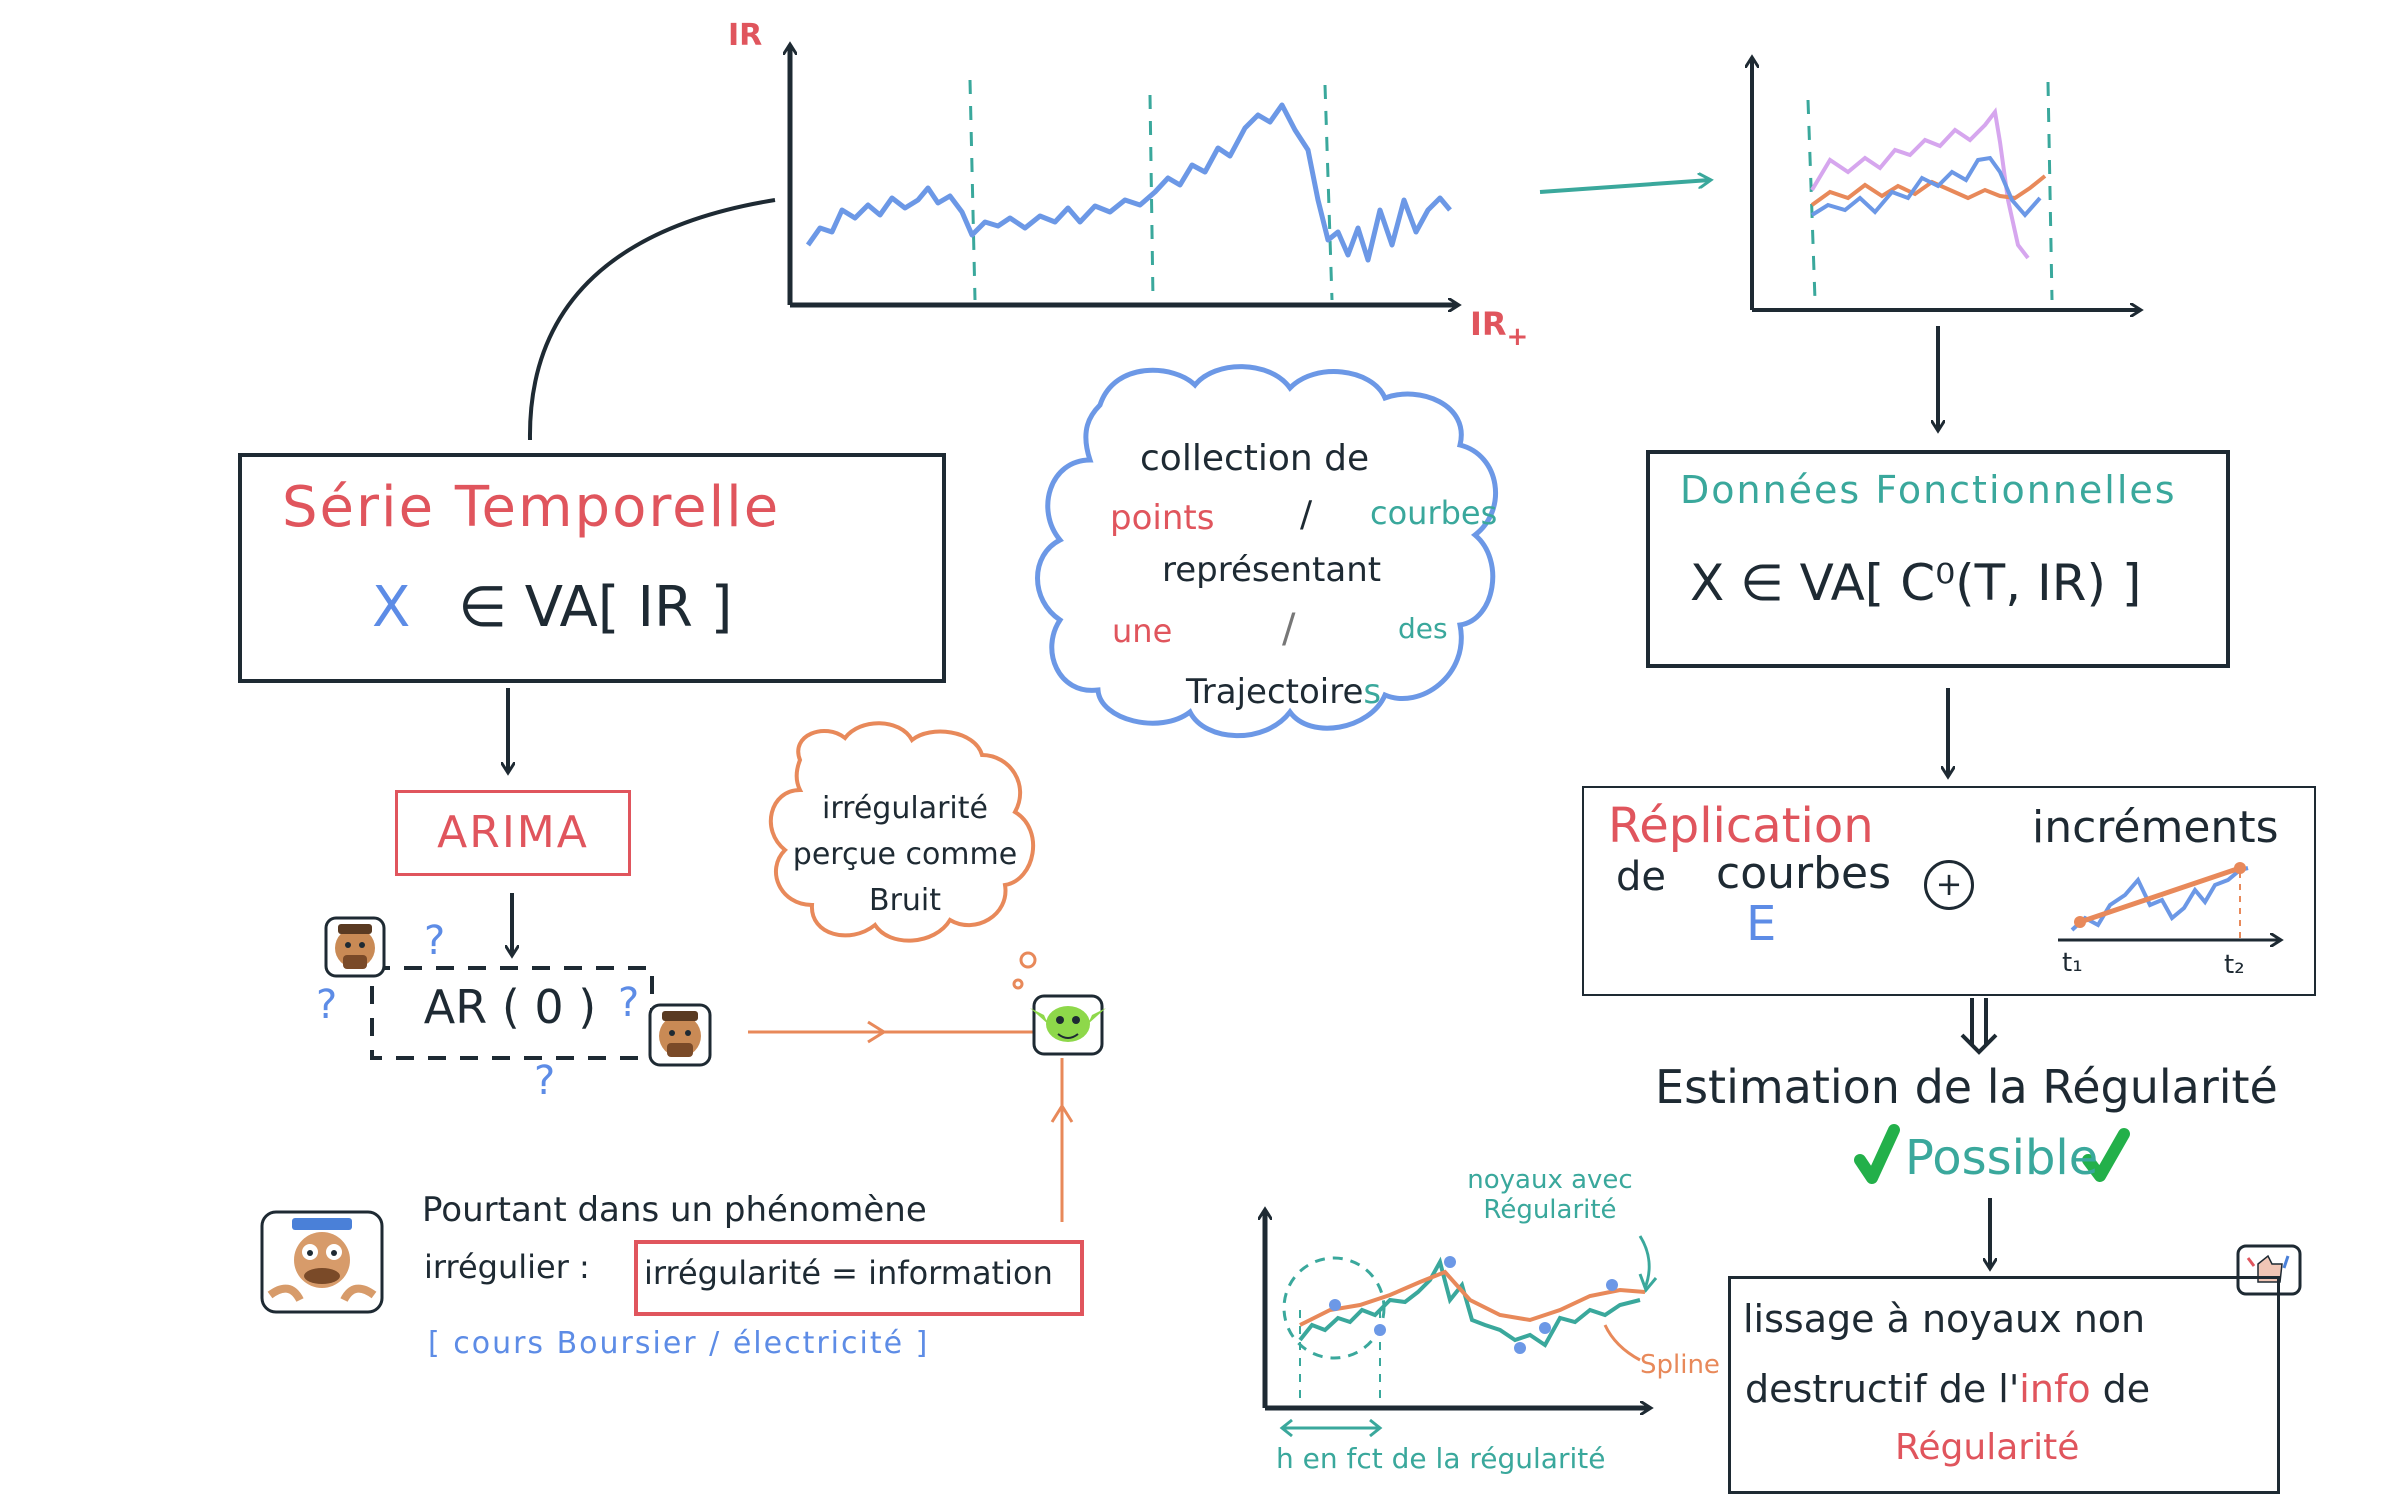  Describe the element at coordinates (2155, 827) in the screenshot. I see `increments-label: incréments` at that location.